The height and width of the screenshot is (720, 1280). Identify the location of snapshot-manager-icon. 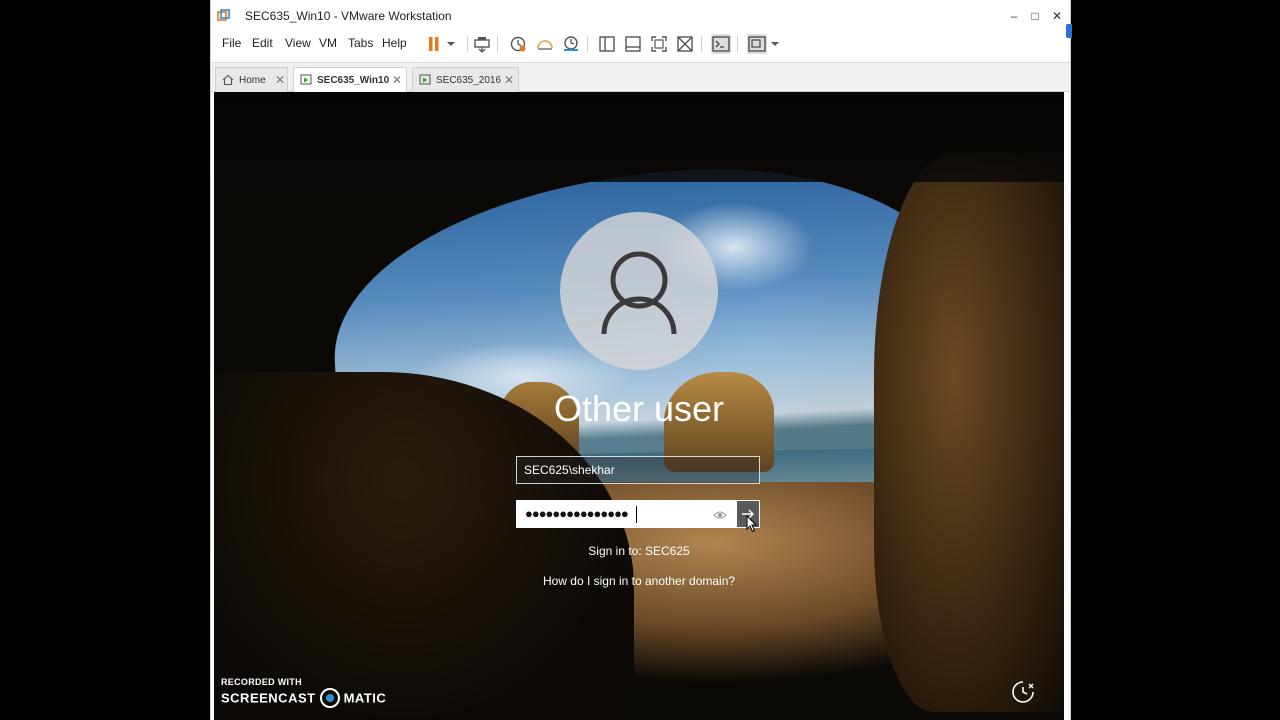
(571, 44).